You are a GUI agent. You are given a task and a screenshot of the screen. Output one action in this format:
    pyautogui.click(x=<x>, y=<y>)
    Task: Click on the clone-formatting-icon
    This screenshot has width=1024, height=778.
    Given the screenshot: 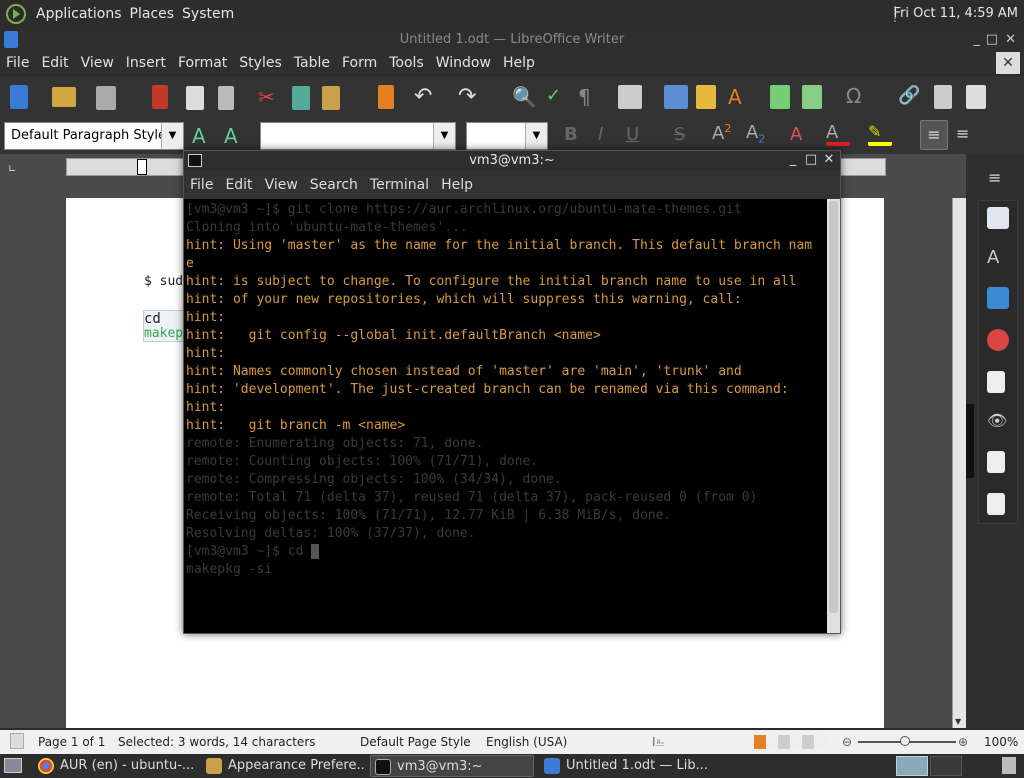 What is the action you would take?
    pyautogui.click(x=386, y=97)
    